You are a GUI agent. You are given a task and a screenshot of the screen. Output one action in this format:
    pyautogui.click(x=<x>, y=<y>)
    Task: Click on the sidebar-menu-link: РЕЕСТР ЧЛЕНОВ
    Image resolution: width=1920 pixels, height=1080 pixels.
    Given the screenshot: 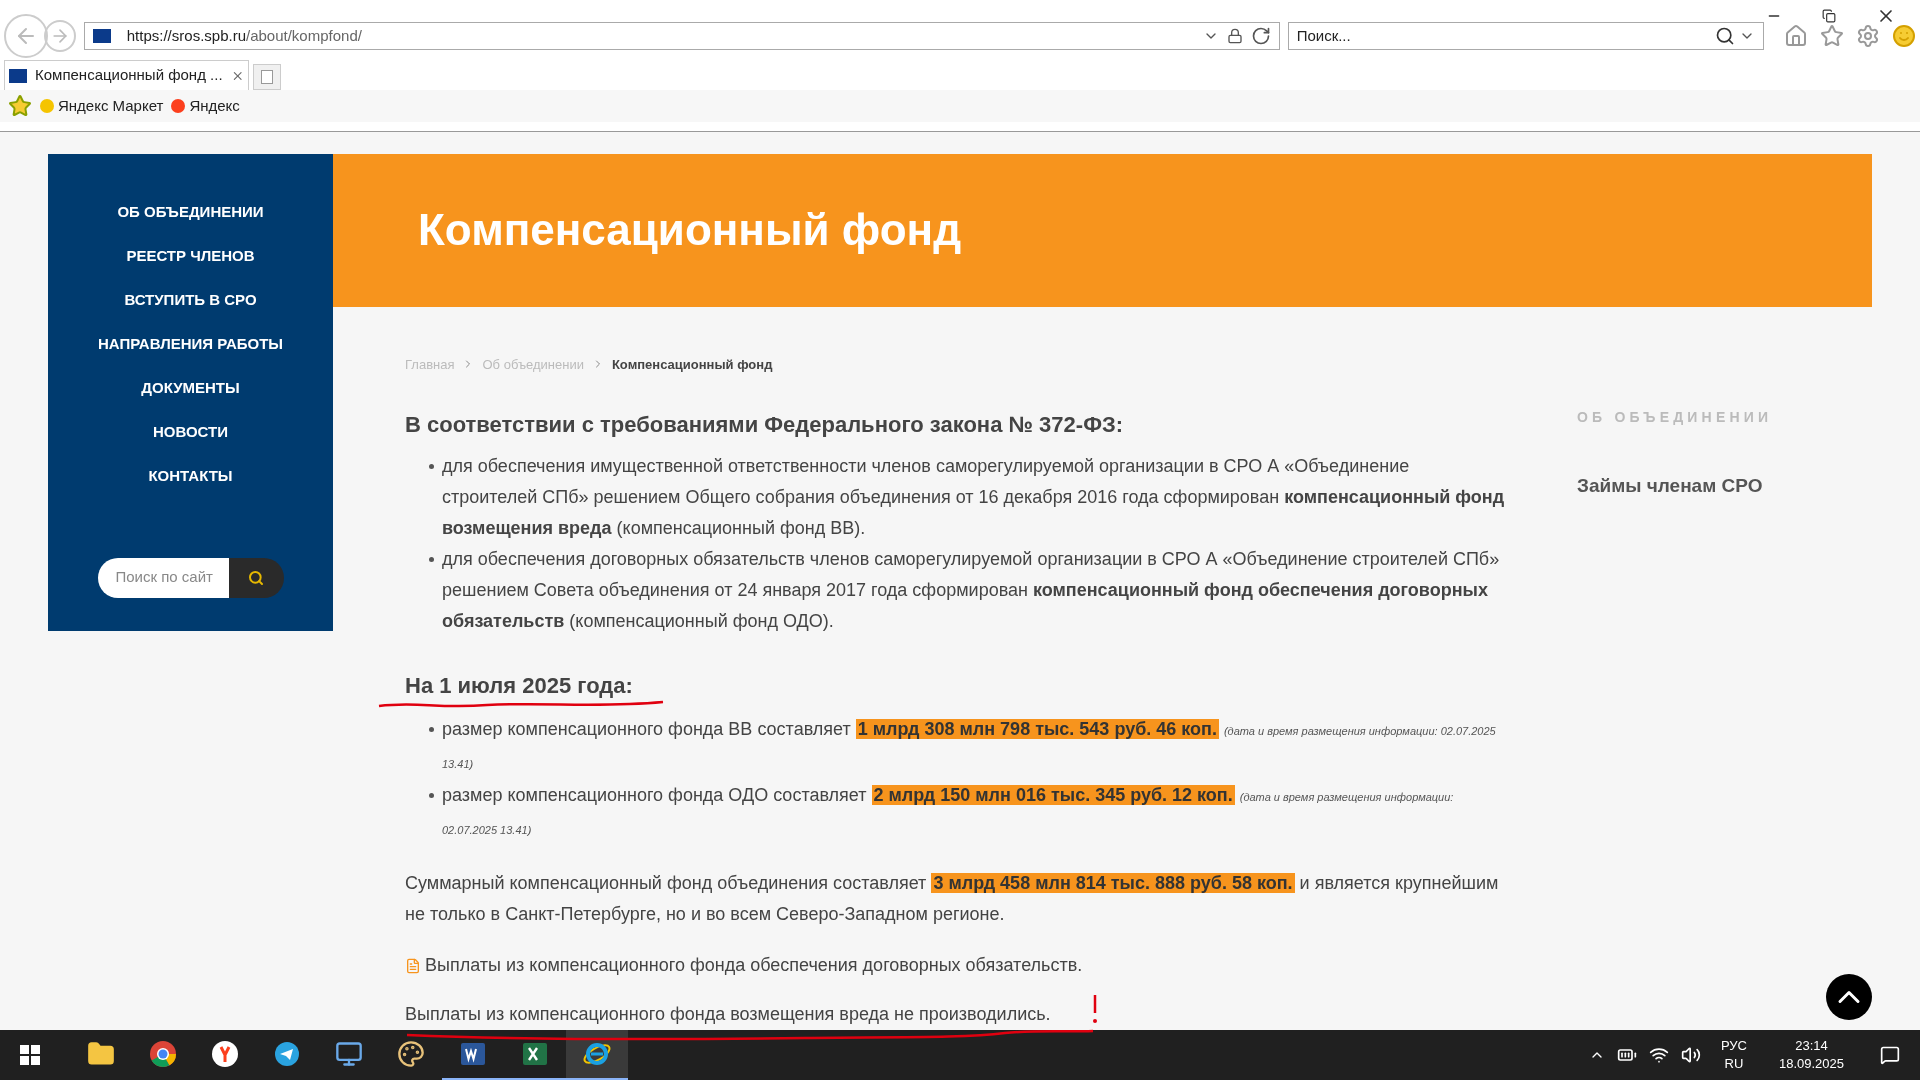 What is the action you would take?
    pyautogui.click(x=190, y=267)
    